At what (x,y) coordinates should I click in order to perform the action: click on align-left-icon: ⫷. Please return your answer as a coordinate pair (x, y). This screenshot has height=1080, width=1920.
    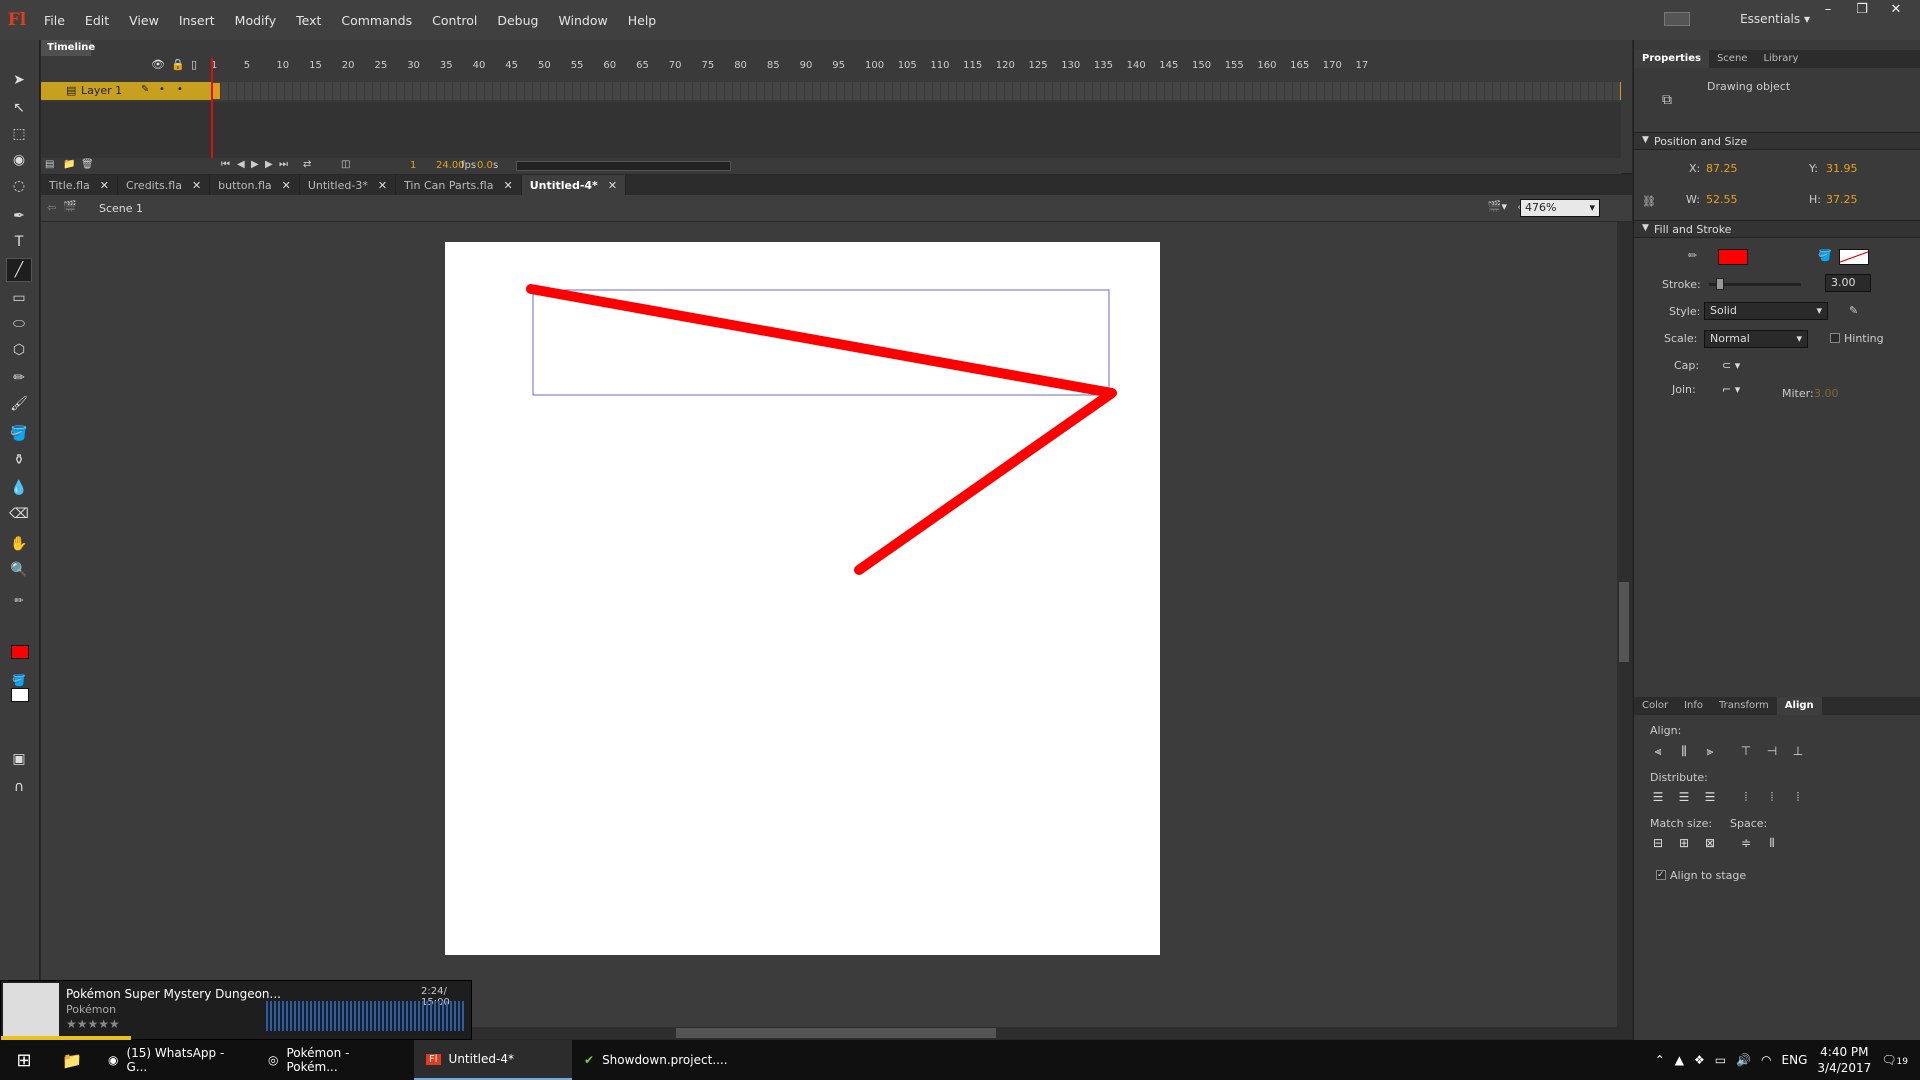
    Looking at the image, I should click on (1658, 752).